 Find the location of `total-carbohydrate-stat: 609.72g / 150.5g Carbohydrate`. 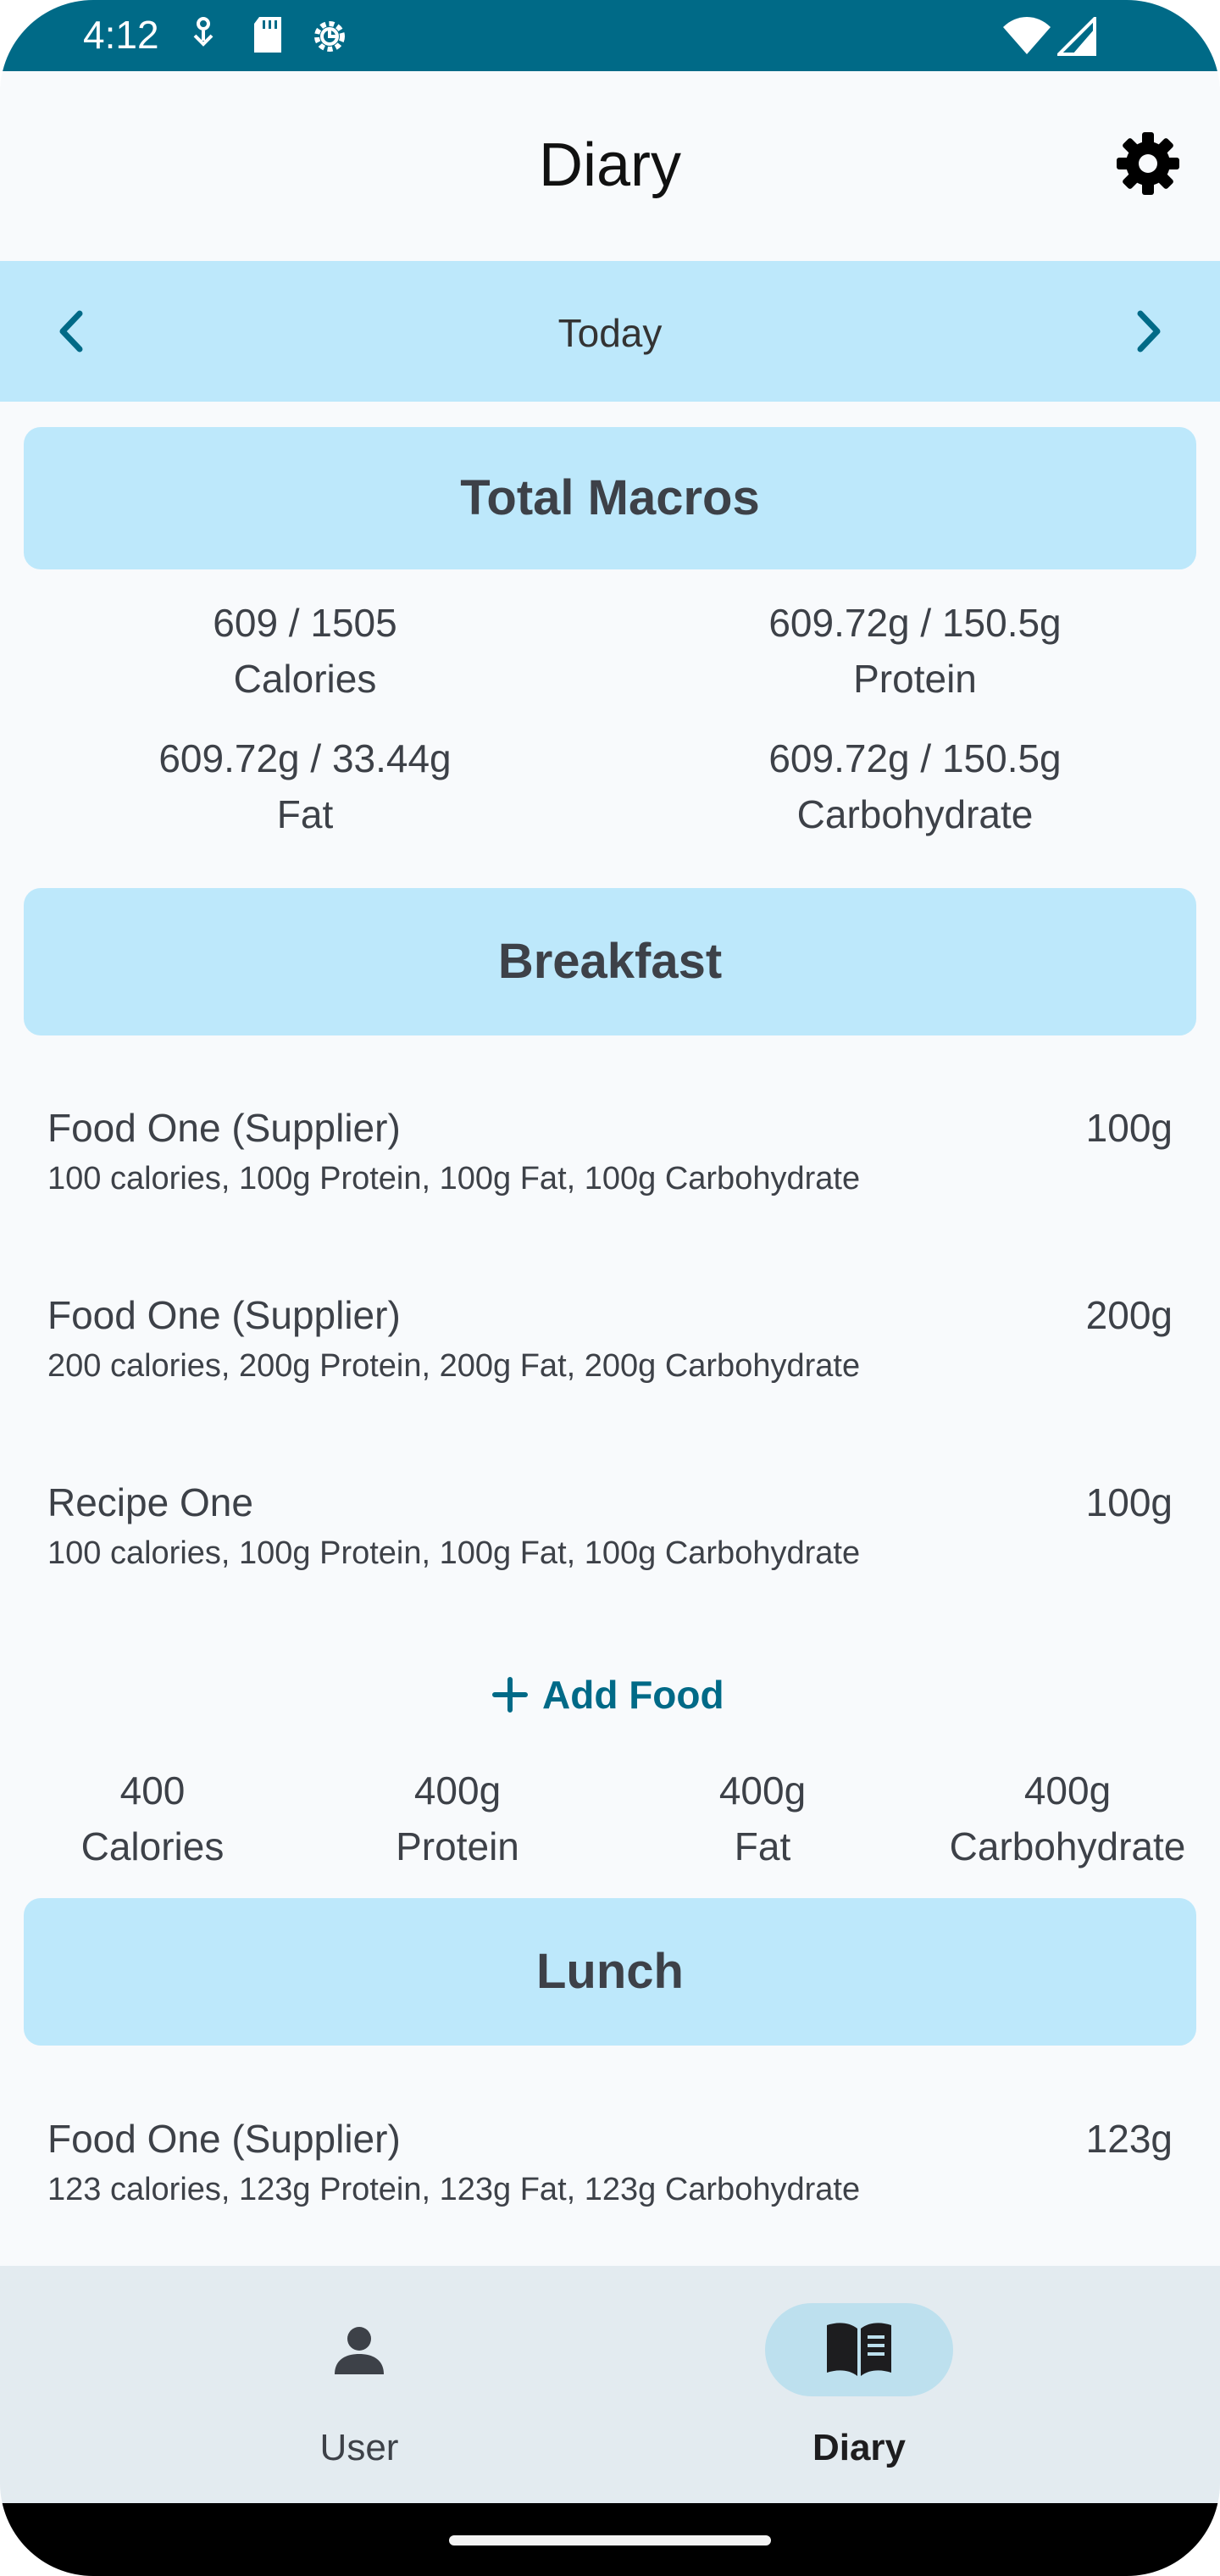

total-carbohydrate-stat: 609.72g / 150.5g Carbohydrate is located at coordinates (915, 786).